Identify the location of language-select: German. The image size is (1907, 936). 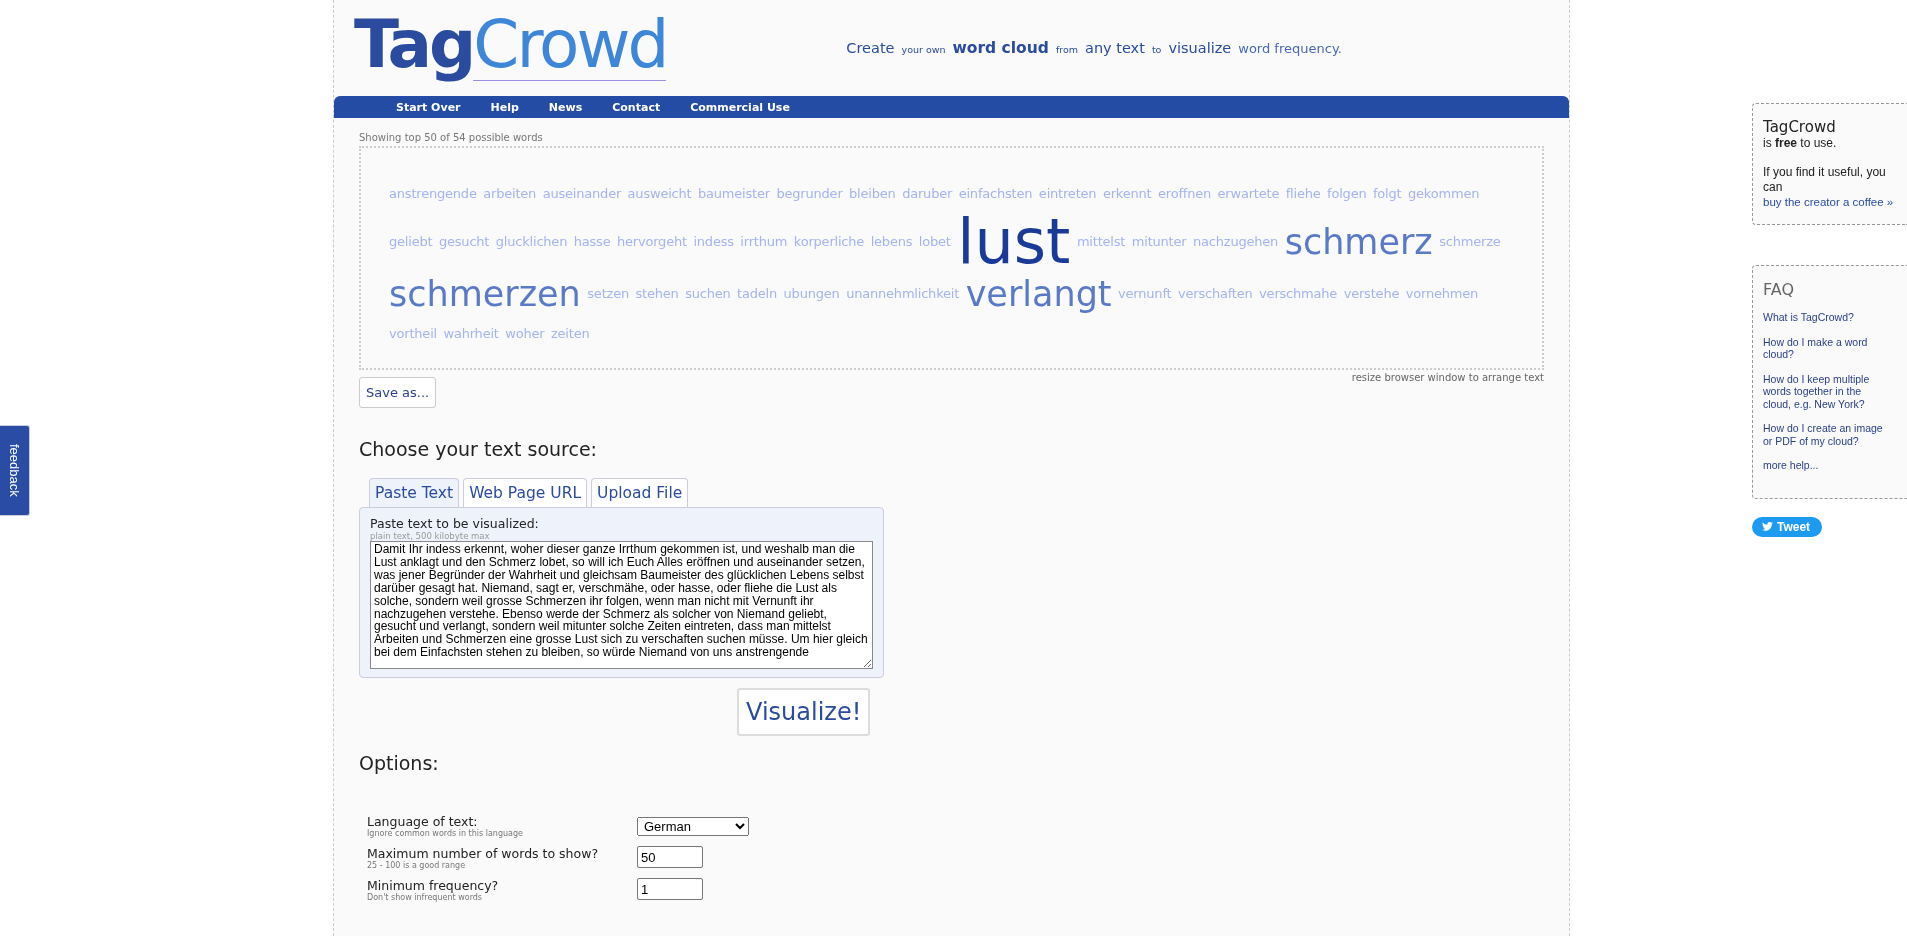
(693, 826).